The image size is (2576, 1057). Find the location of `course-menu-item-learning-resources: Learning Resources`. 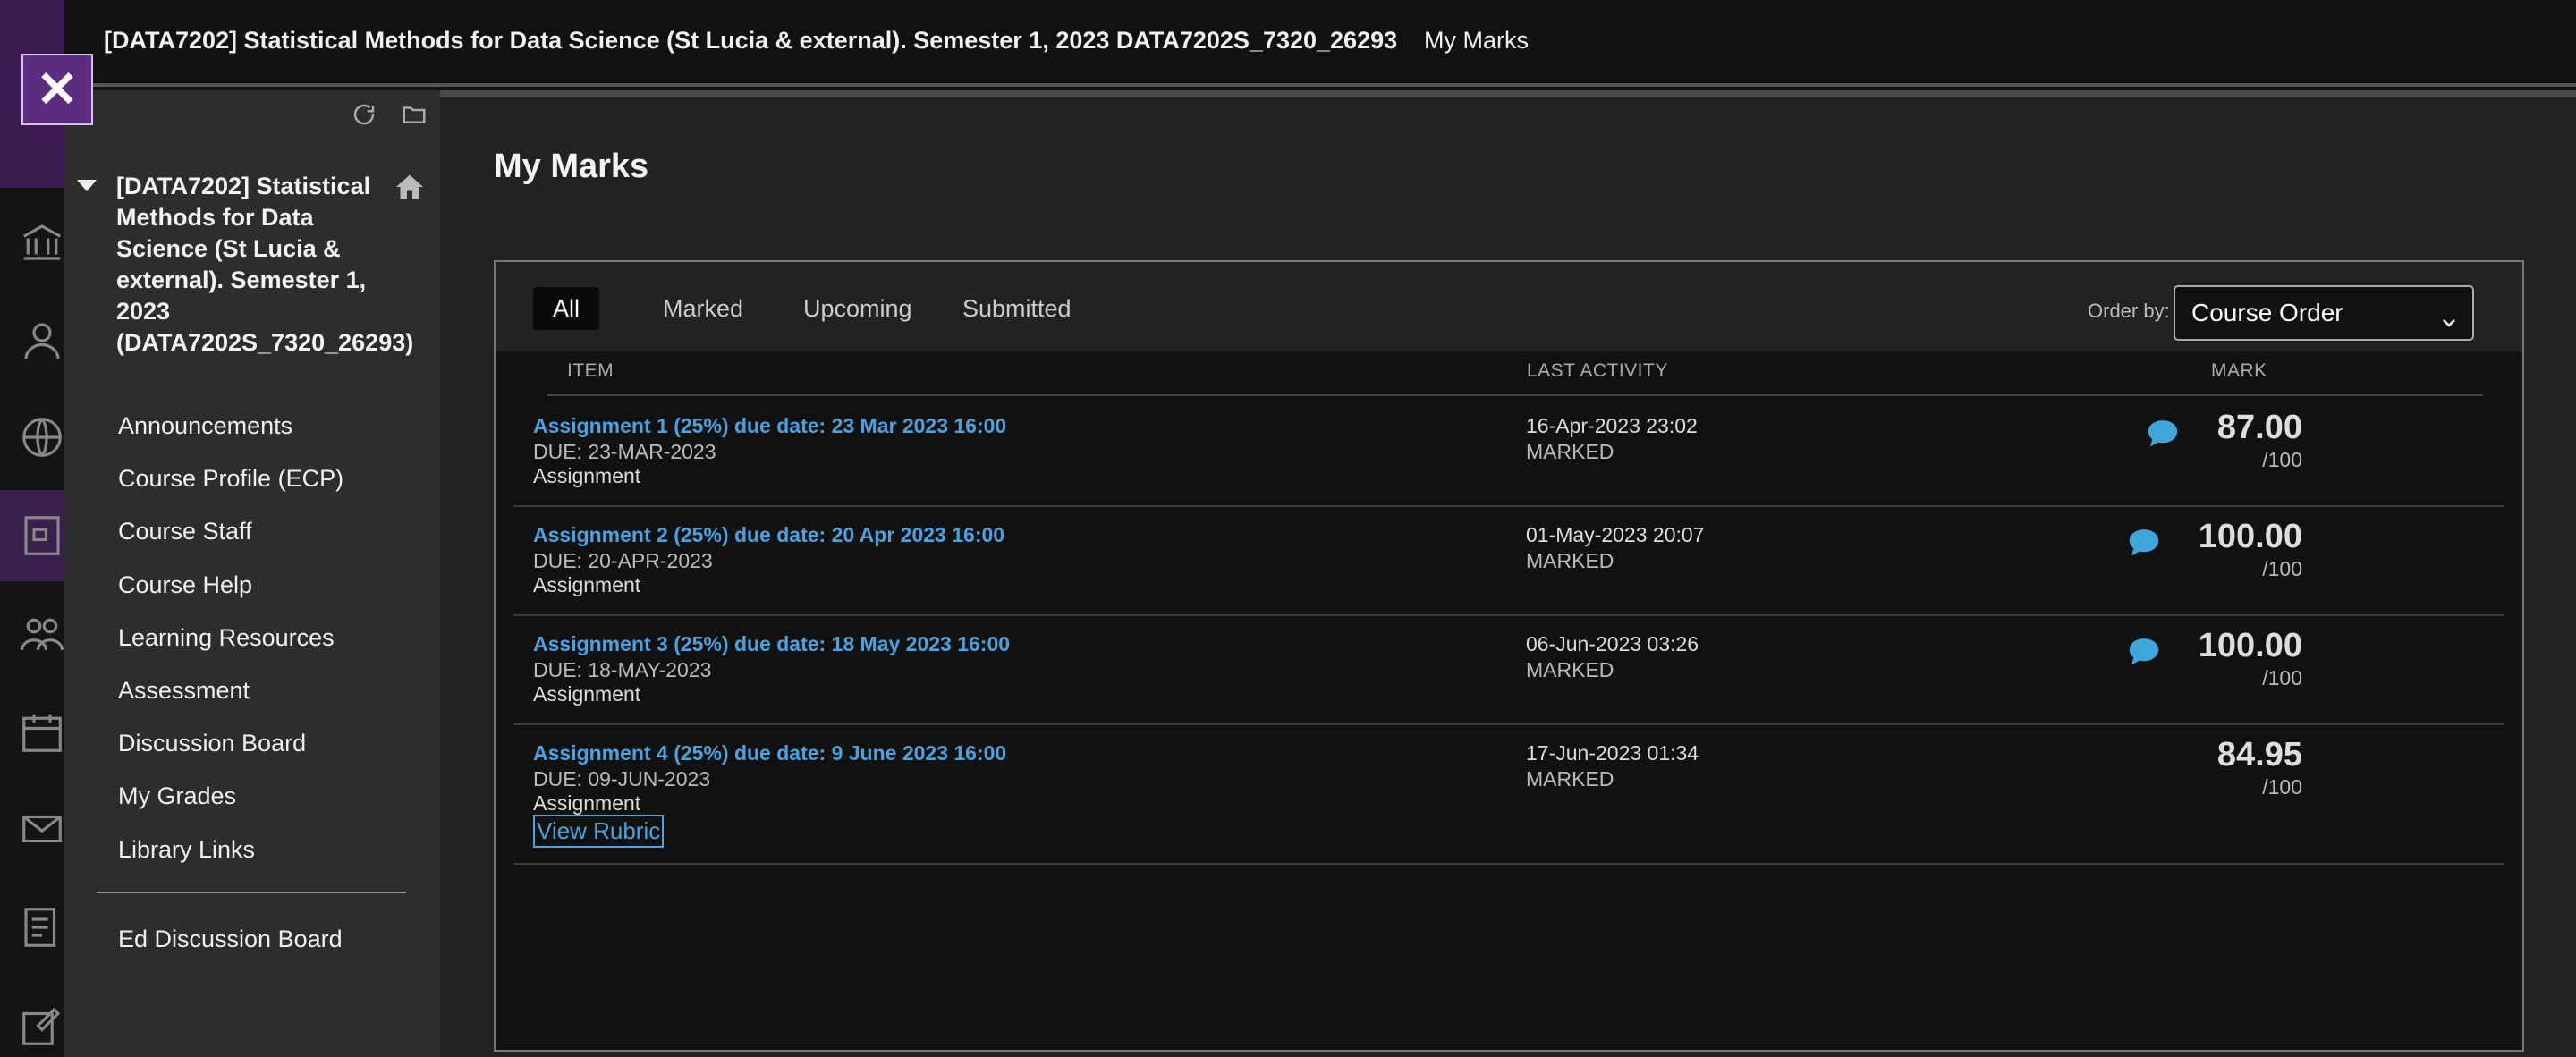

course-menu-item-learning-resources: Learning Resources is located at coordinates (230, 638).